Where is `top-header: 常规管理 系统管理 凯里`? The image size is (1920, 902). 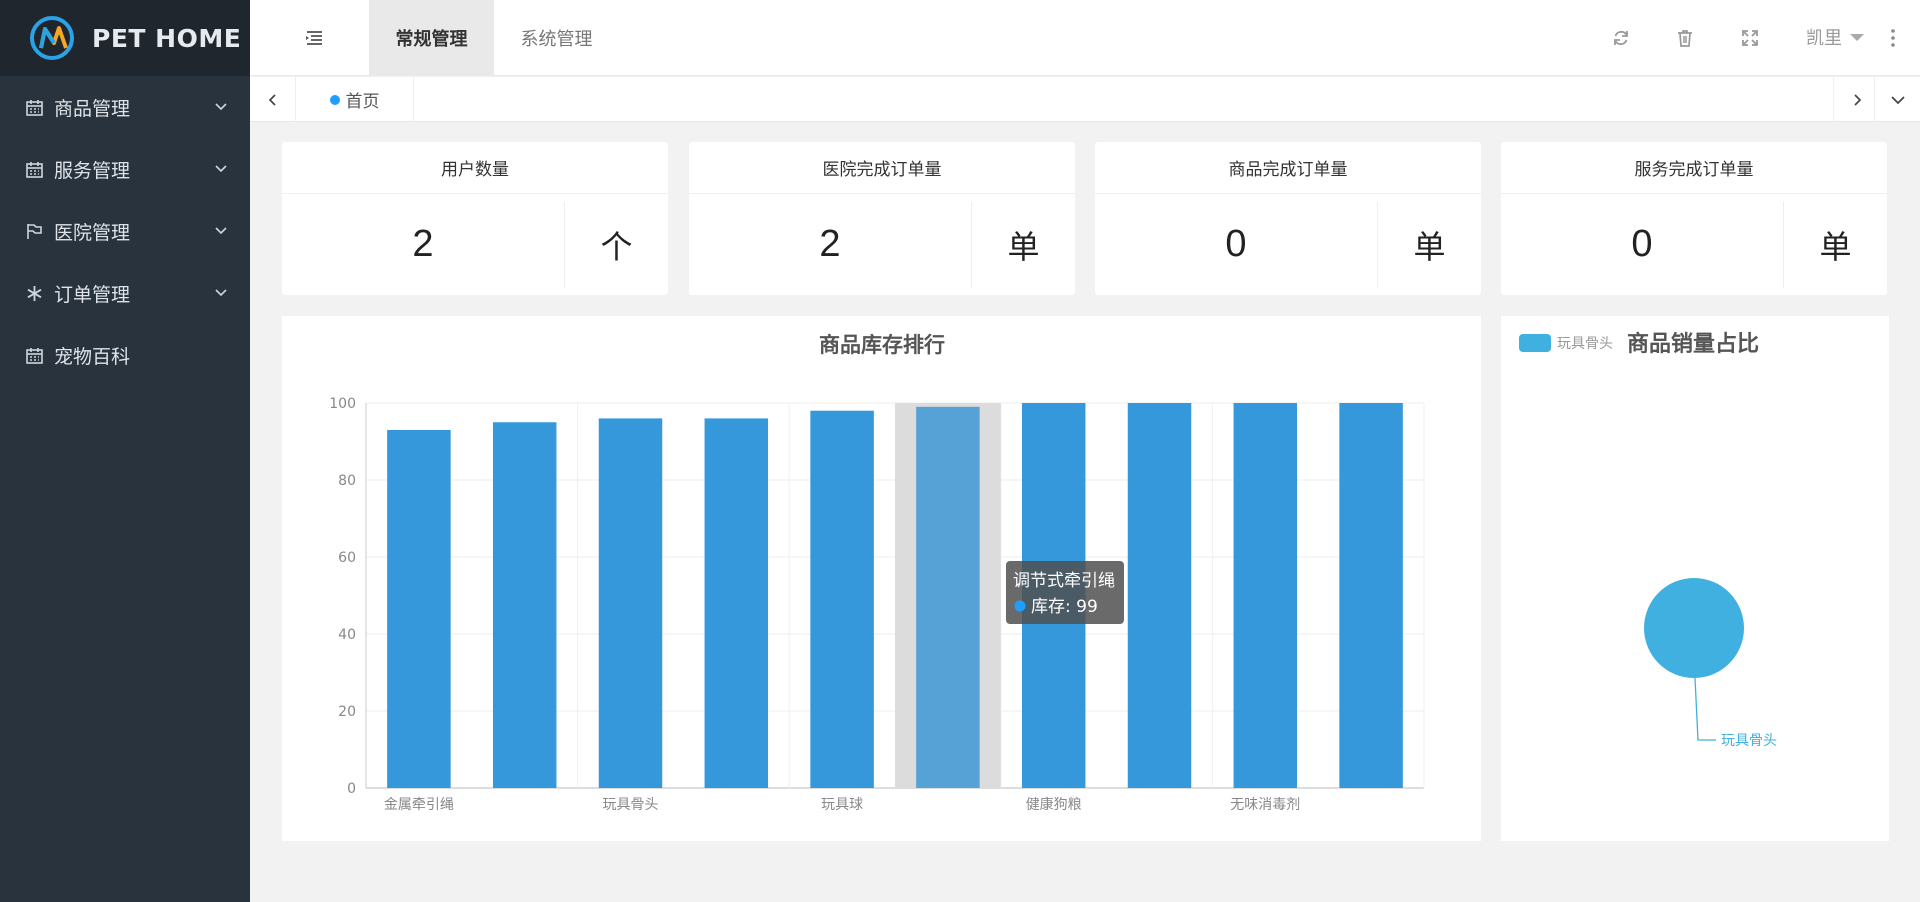
top-header: 常规管理 系统管理 凯里 is located at coordinates (1085, 38).